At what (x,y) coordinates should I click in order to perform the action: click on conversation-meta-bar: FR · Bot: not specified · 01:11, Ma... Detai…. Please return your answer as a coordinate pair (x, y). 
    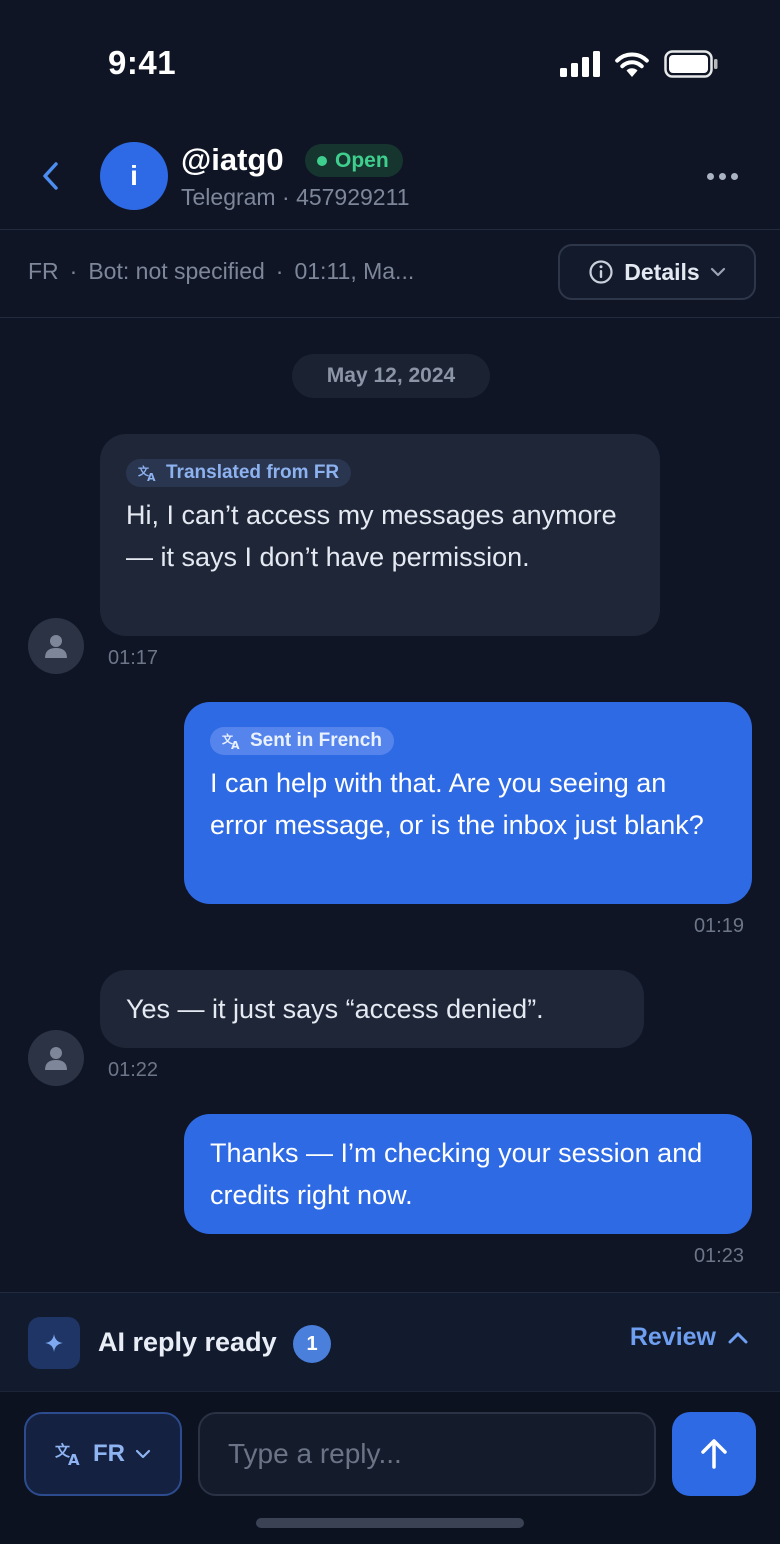
    Looking at the image, I should click on (390, 274).